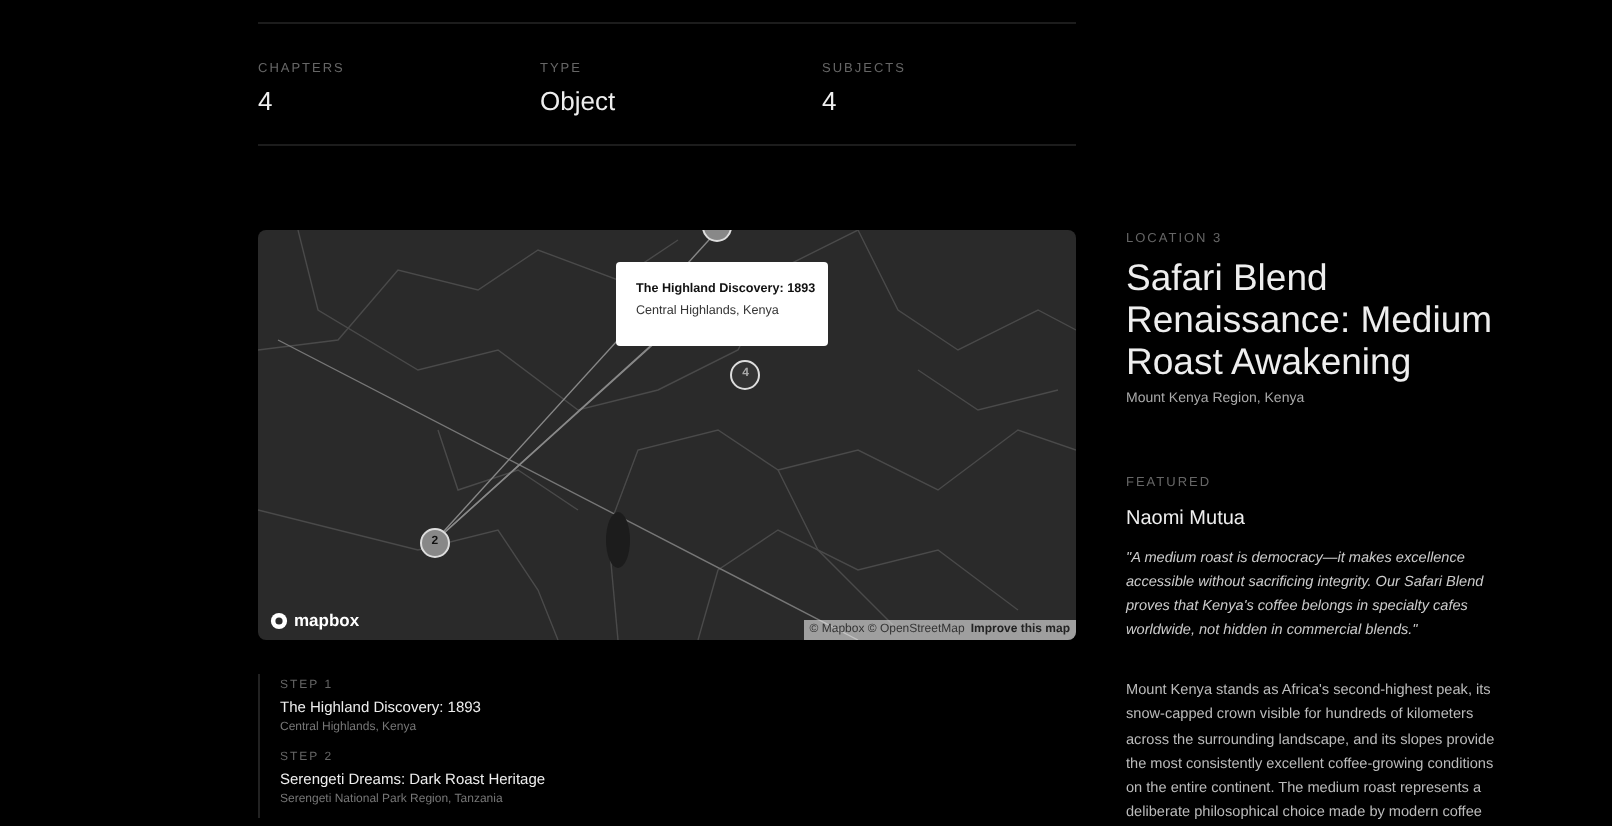 This screenshot has height=826, width=1612. Describe the element at coordinates (1310, 319) in the screenshot. I see `location-title: Safari Blend Renaissance: Medium Roast Awakening` at that location.